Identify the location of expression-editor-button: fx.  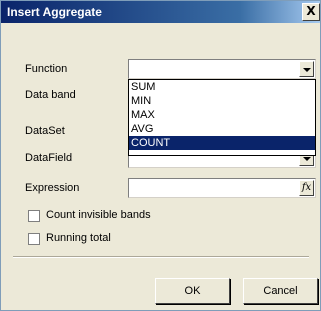
(306, 188).